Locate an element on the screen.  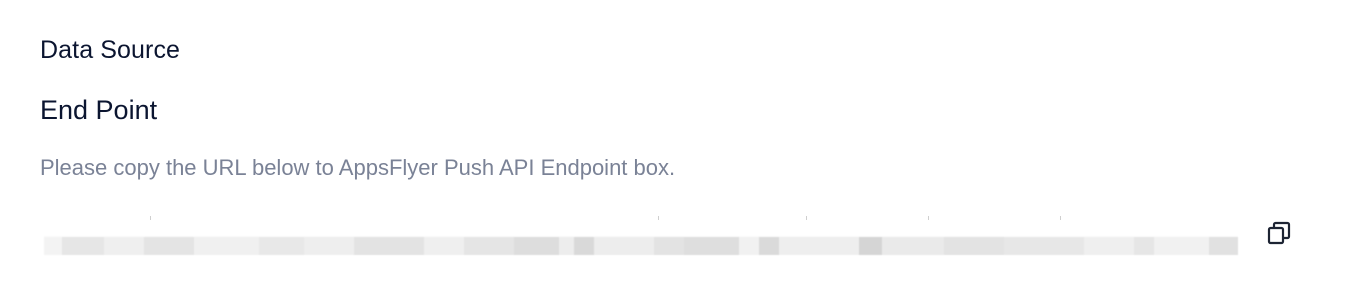
copy-url-button is located at coordinates (1279, 233).